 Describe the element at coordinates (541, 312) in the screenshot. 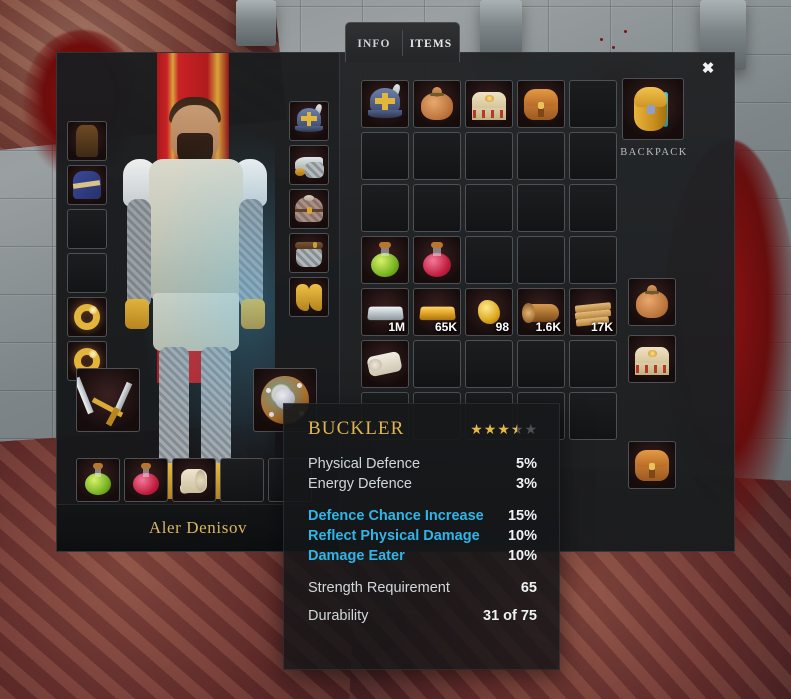

I see `inventory-slot-filled: 1.6K` at that location.